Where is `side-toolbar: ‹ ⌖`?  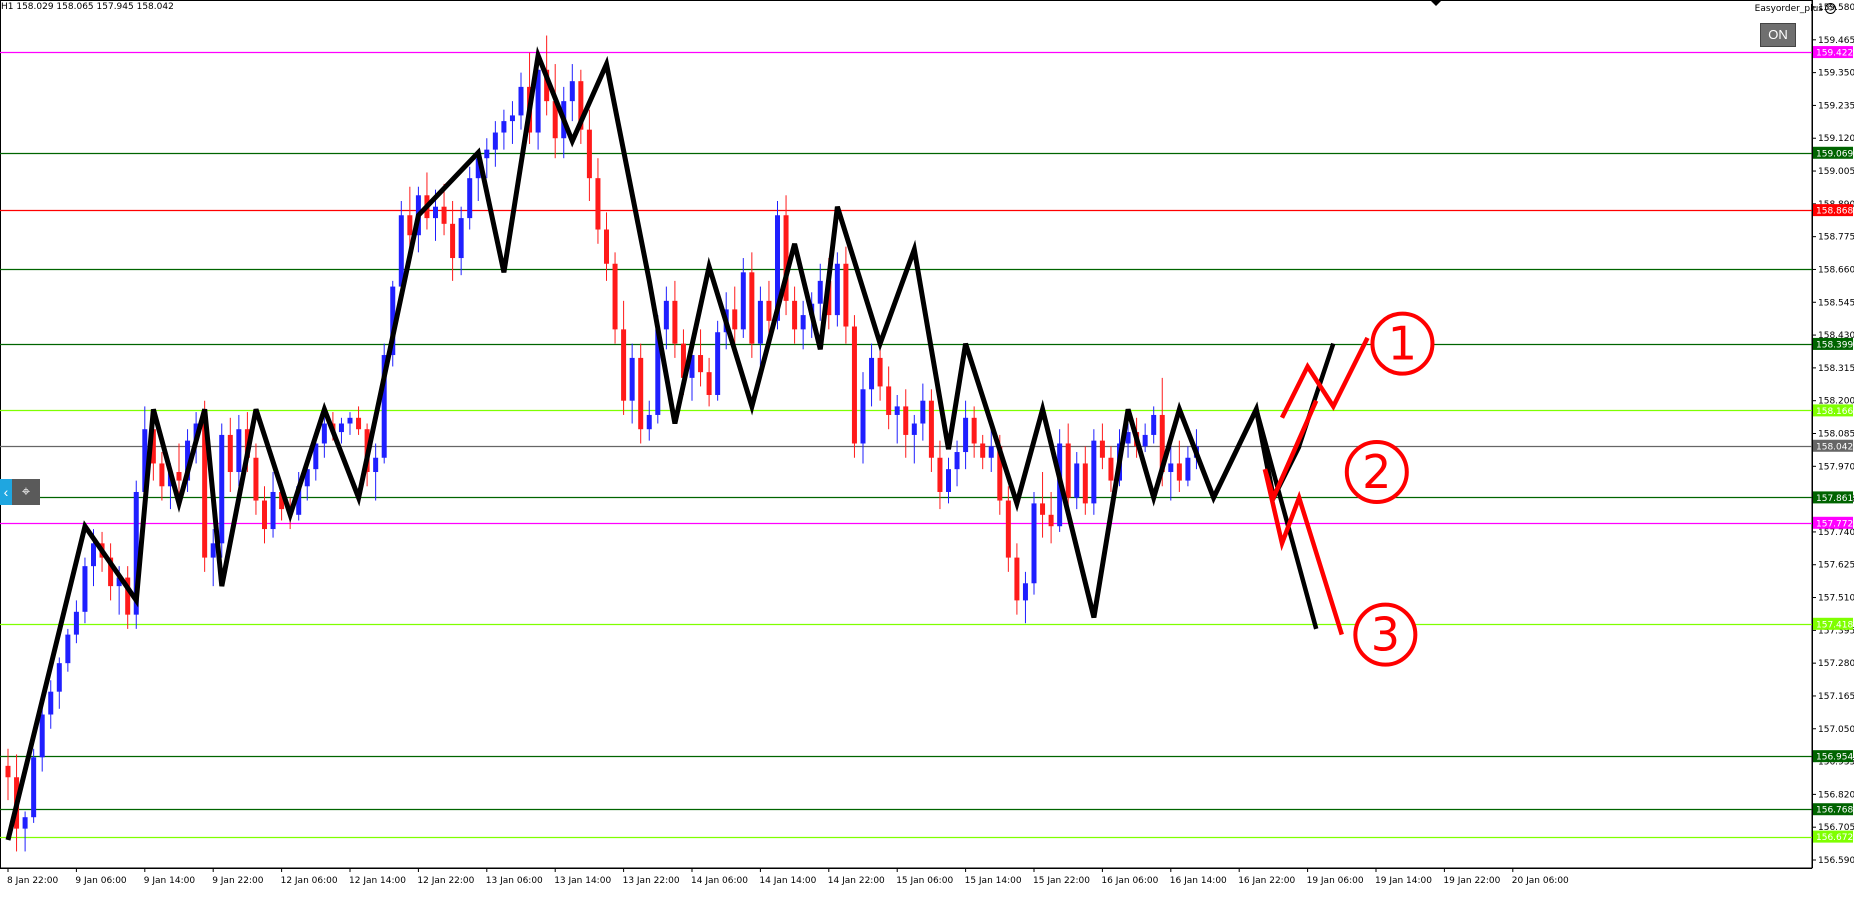 side-toolbar: ‹ ⌖ is located at coordinates (20, 492).